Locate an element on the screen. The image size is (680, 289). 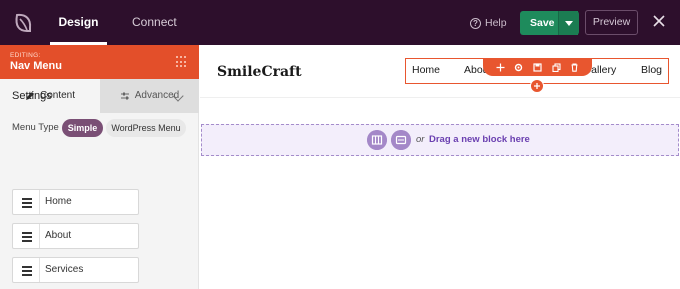
menu-item-label: Services is located at coordinates (64, 269).